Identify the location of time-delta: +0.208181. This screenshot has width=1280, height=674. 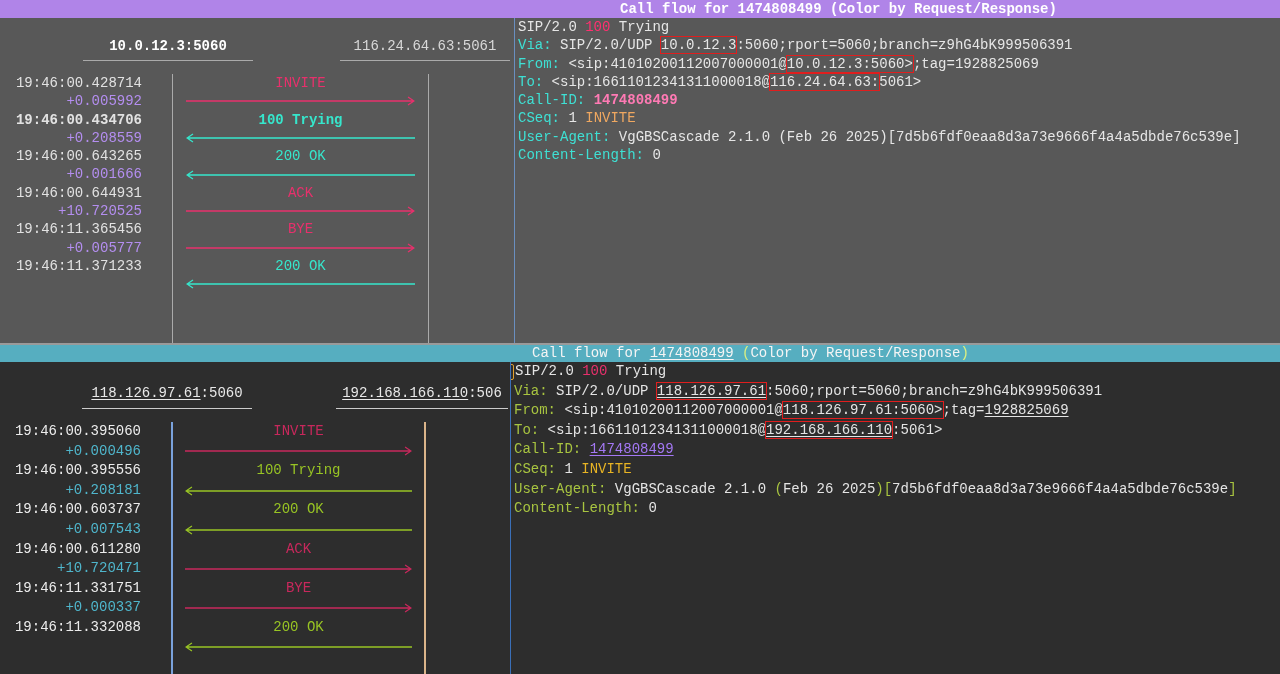
(102, 490).